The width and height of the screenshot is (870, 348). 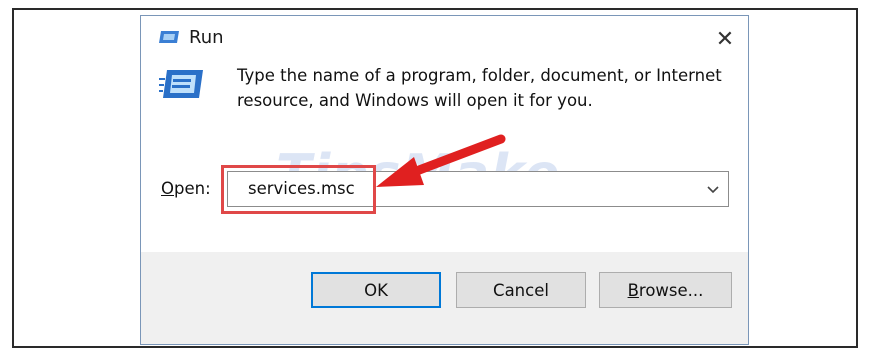 What do you see at coordinates (206, 37) in the screenshot?
I see `window-title: Run` at bounding box center [206, 37].